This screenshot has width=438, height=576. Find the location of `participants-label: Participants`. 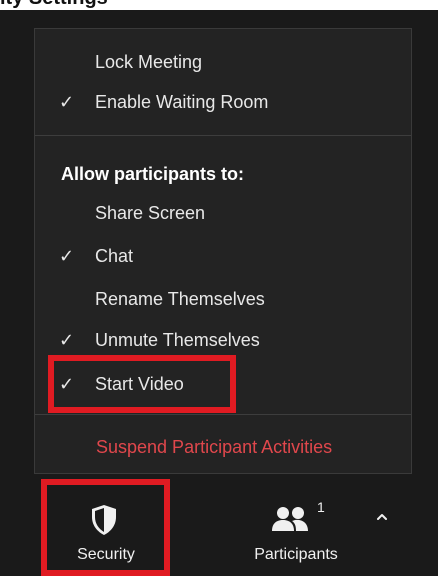

participants-label: Participants is located at coordinates (296, 554).